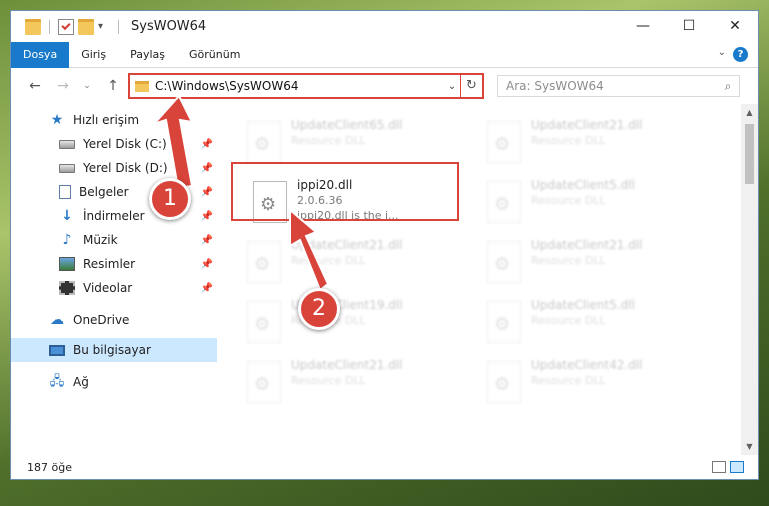  Describe the element at coordinates (125, 144) in the screenshot. I see `sidebar-item-label: Yerel Disk (C:)` at that location.